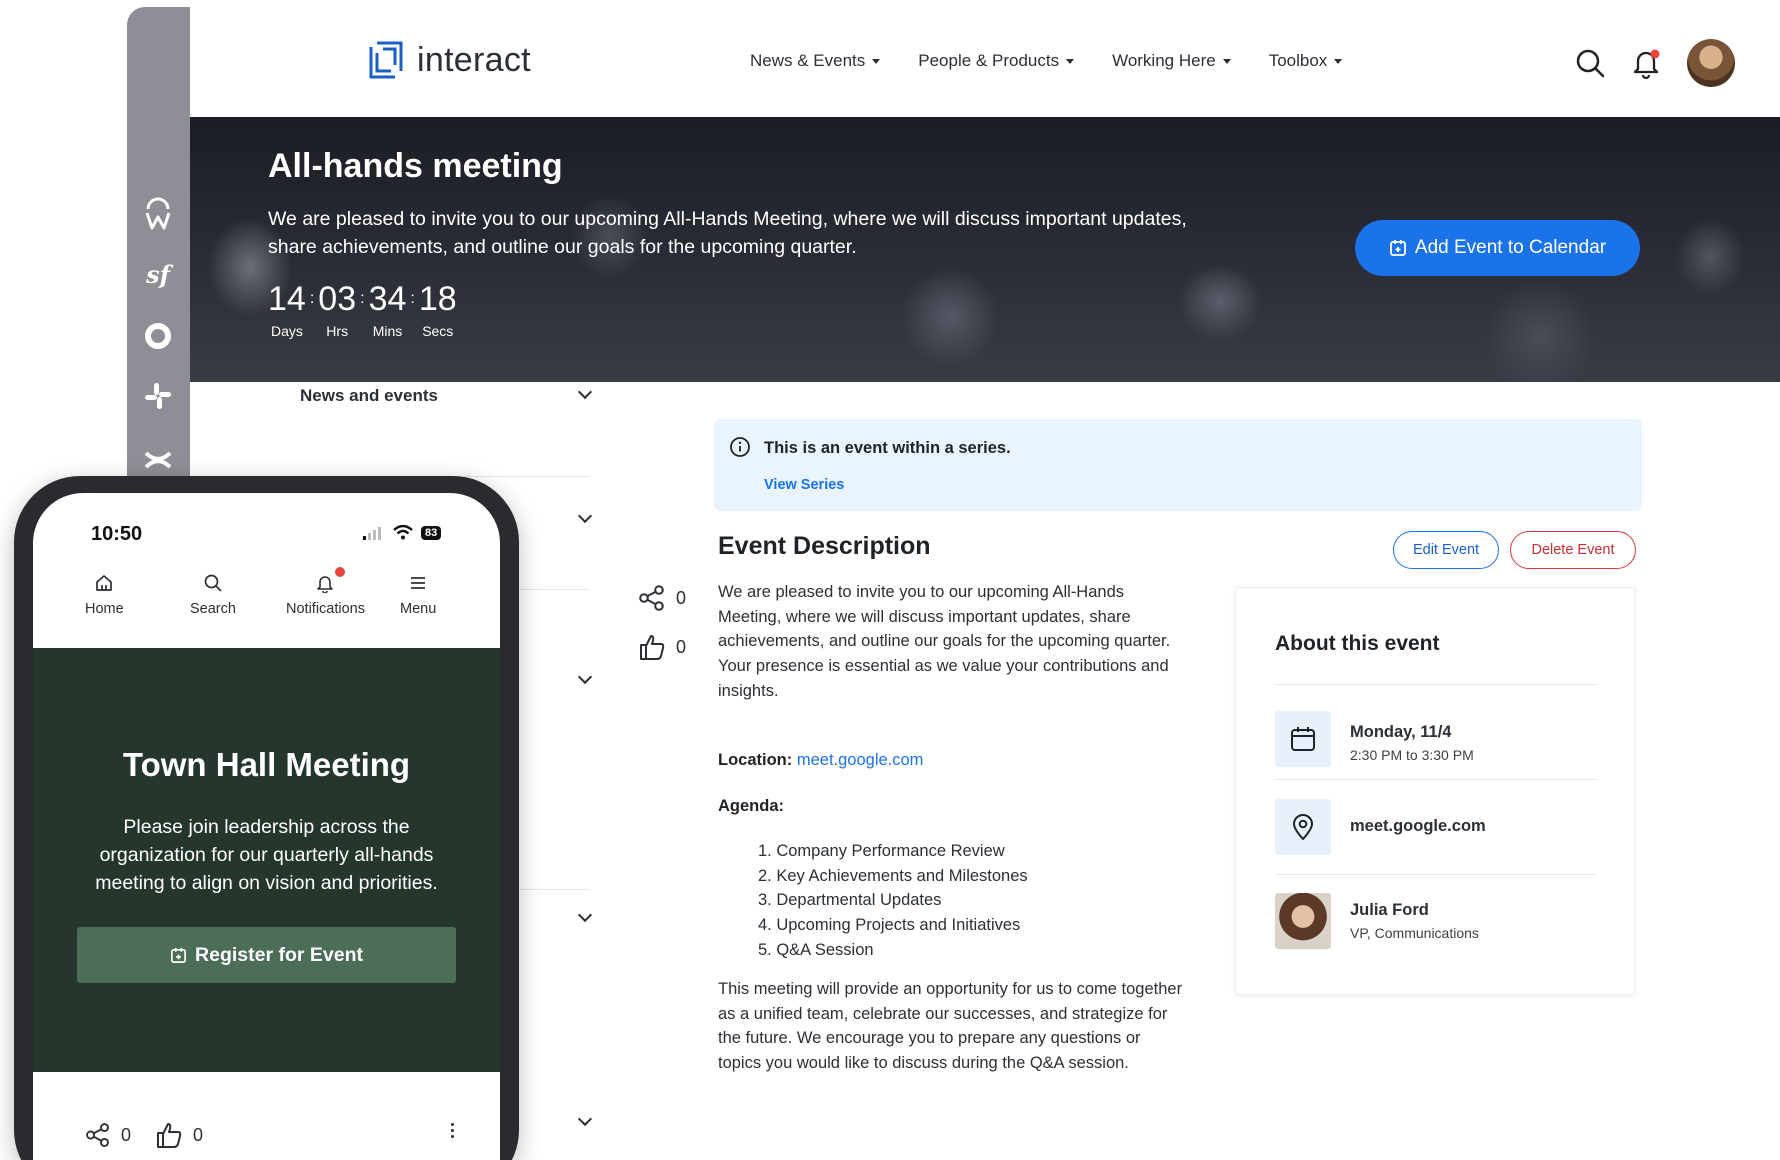 The height and width of the screenshot is (1160, 1780). I want to click on countdown-value: 18, so click(437, 299).